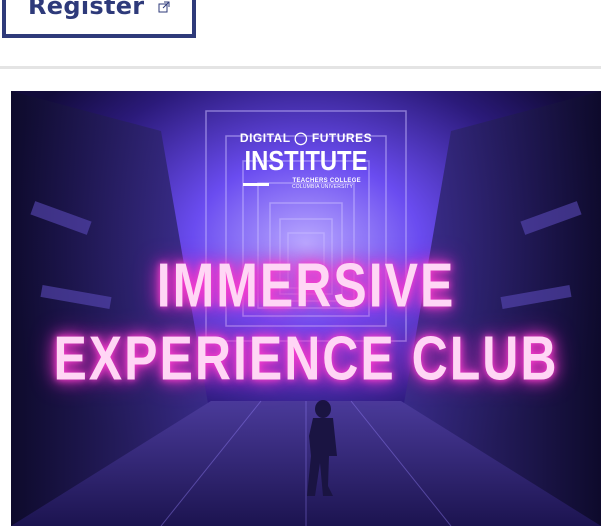 The width and height of the screenshot is (601, 526). Describe the element at coordinates (306, 358) in the screenshot. I see `banner-title-line2: EXPERIENCE CLUB` at that location.